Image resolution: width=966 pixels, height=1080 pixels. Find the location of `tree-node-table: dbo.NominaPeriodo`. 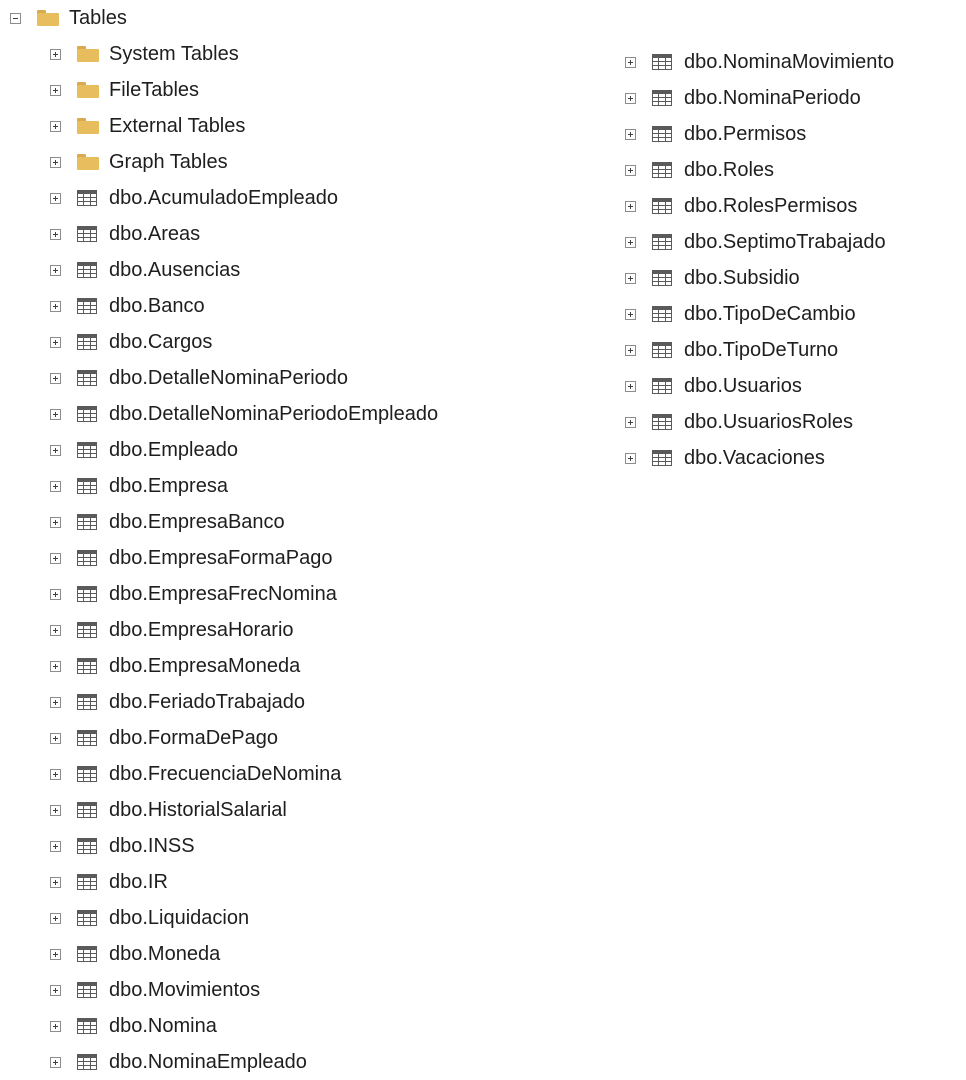

tree-node-table: dbo.NominaPeriodo is located at coordinates (793, 98).